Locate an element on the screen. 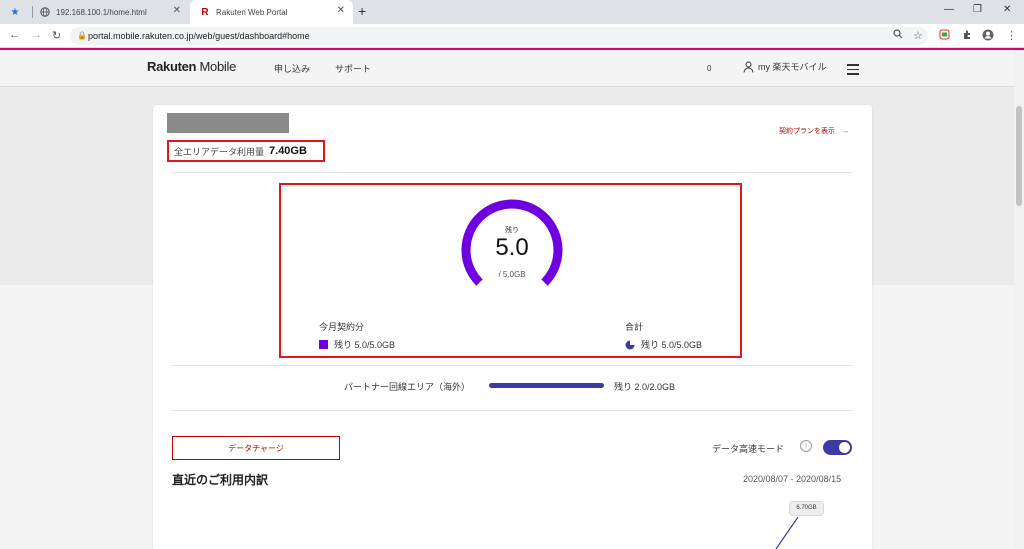 This screenshot has width=1024, height=549. rakuten-favicon-icon: R is located at coordinates (205, 12).